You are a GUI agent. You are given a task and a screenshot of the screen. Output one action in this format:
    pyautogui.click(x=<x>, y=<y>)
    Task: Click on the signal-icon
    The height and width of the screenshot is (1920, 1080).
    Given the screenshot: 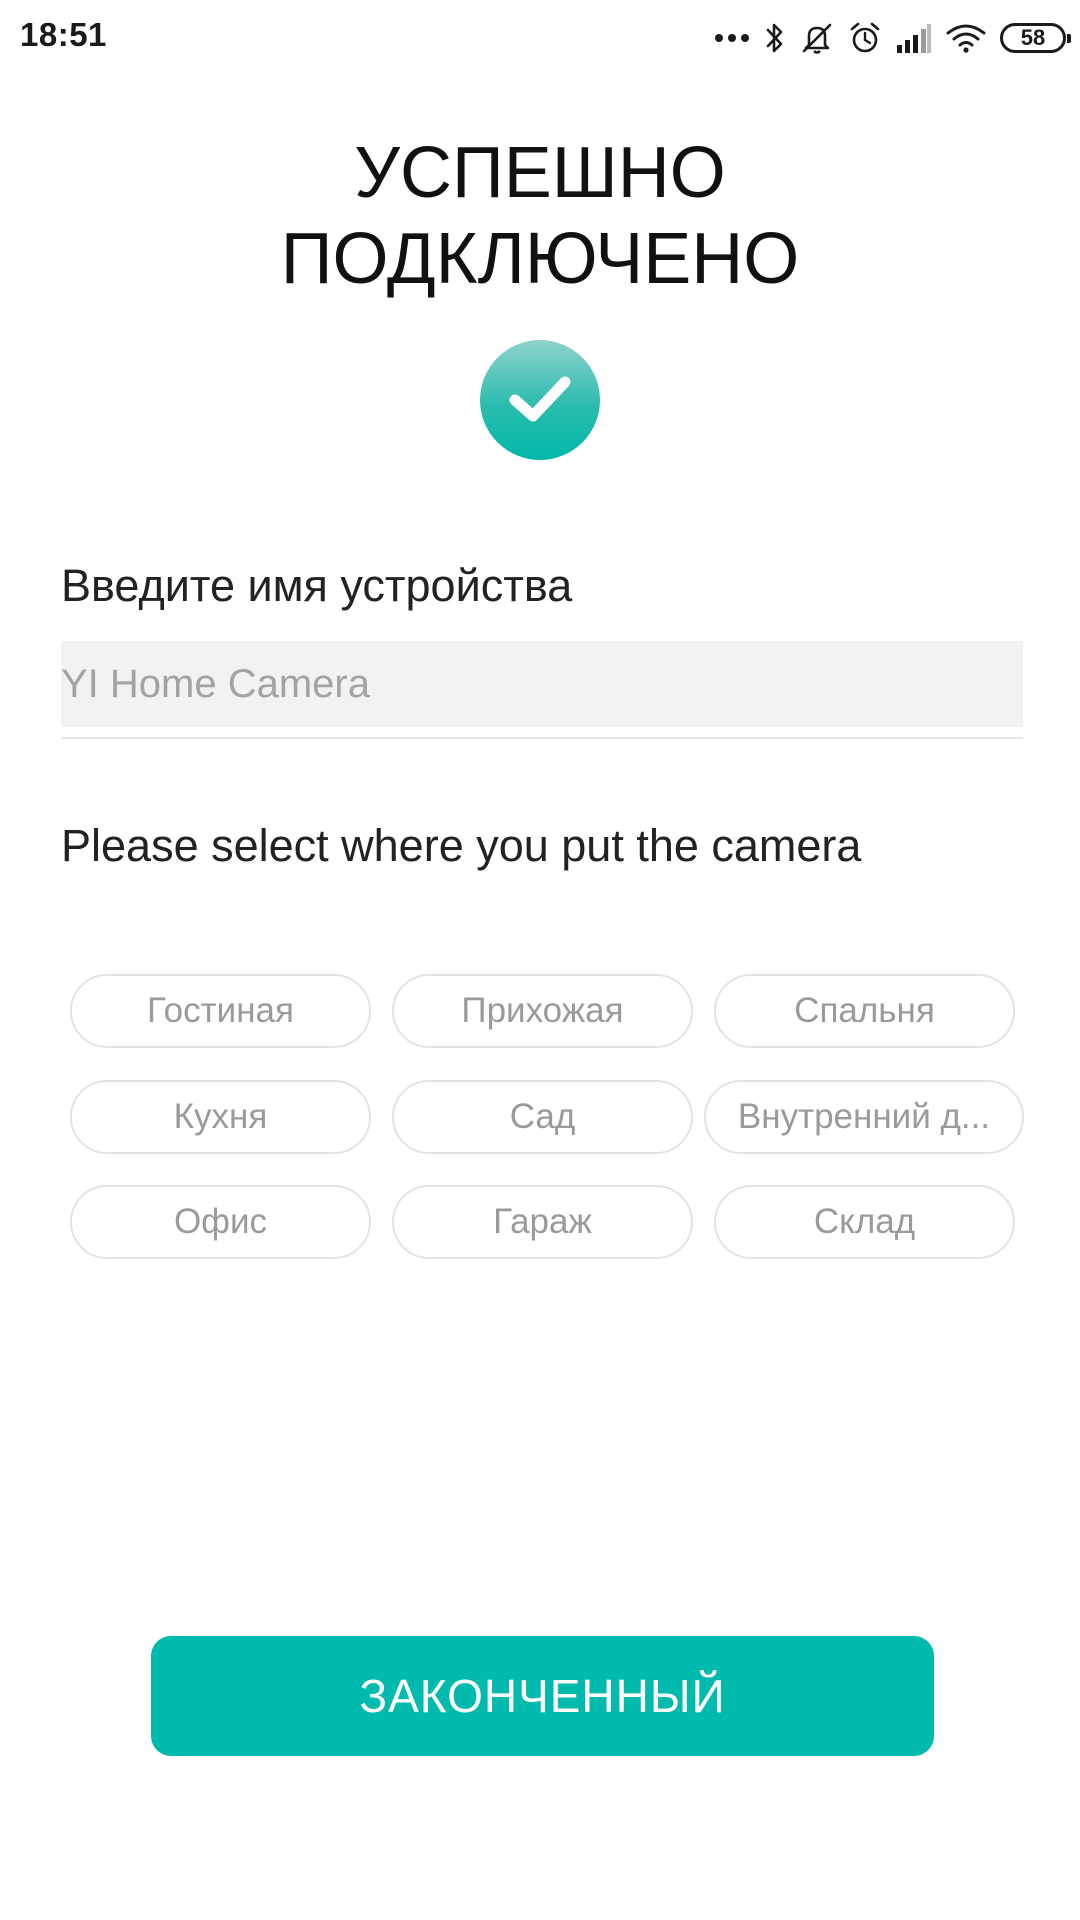 What is the action you would take?
    pyautogui.click(x=914, y=38)
    